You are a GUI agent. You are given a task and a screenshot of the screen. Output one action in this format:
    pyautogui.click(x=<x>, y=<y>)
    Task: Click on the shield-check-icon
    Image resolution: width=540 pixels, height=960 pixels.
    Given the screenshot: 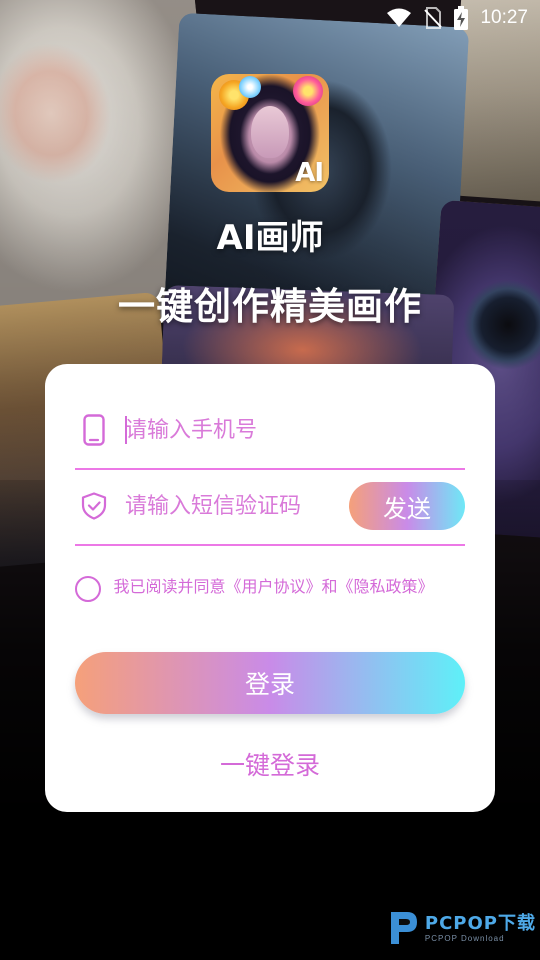 What is the action you would take?
    pyautogui.click(x=94, y=506)
    